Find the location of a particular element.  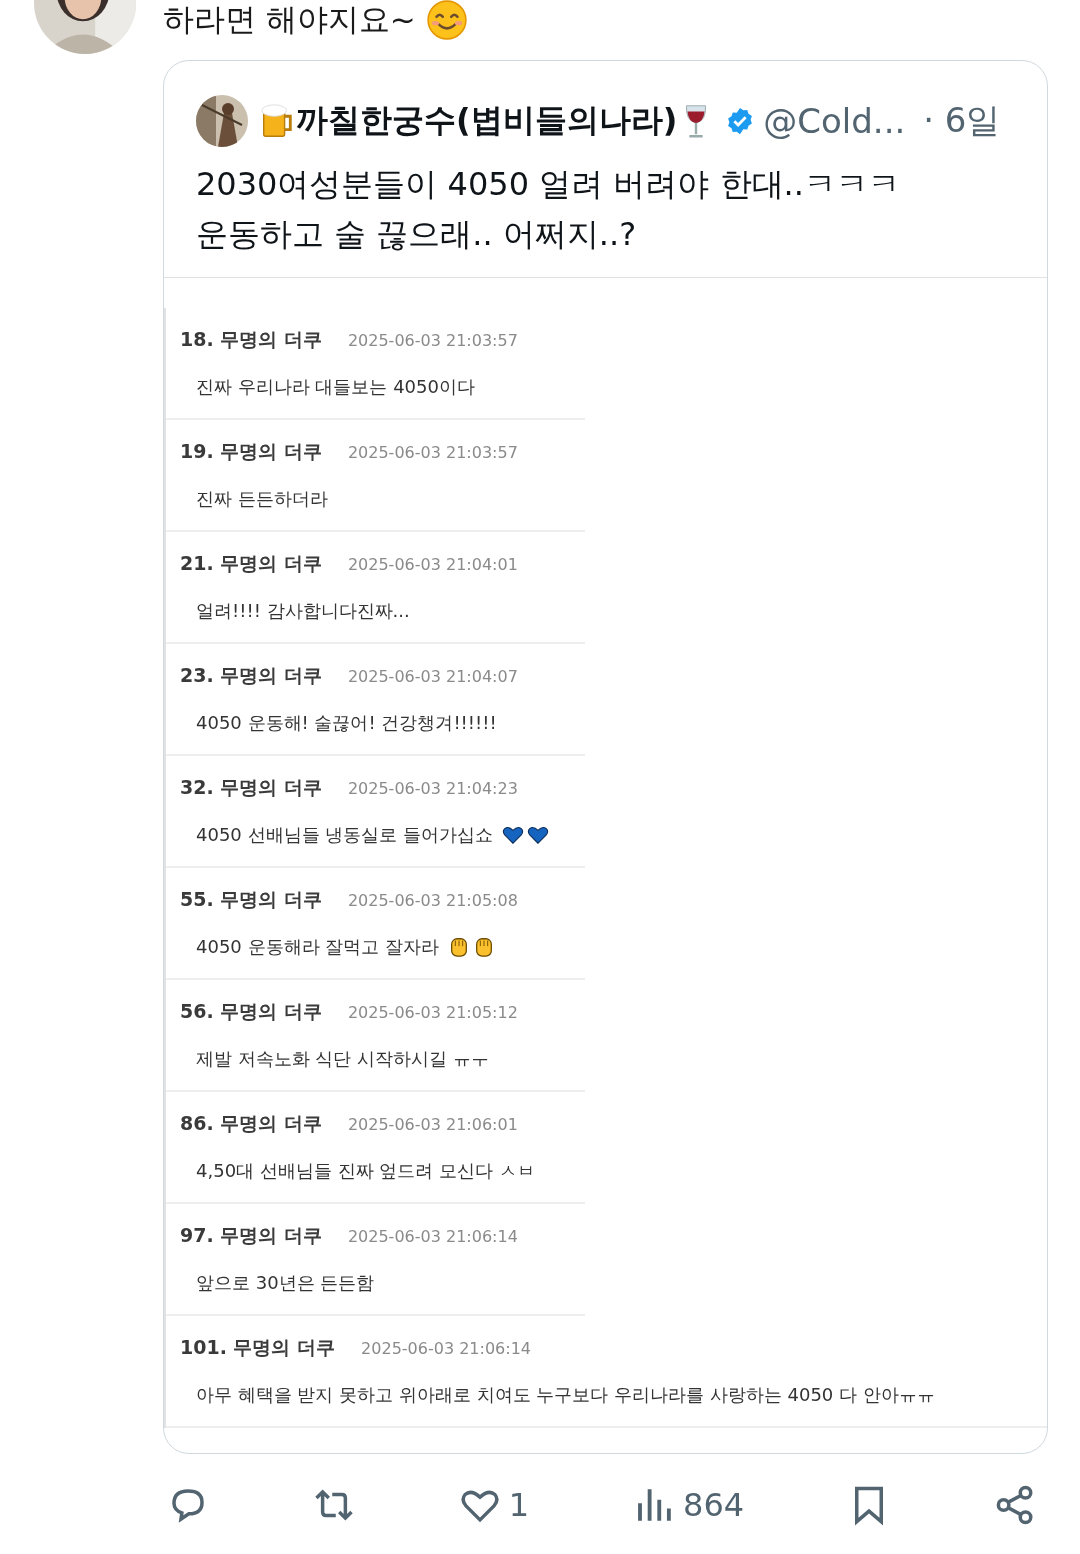

comment-text: 4050 운동해! 술끊어! 건강챙겨!!!!!! is located at coordinates (346, 723).